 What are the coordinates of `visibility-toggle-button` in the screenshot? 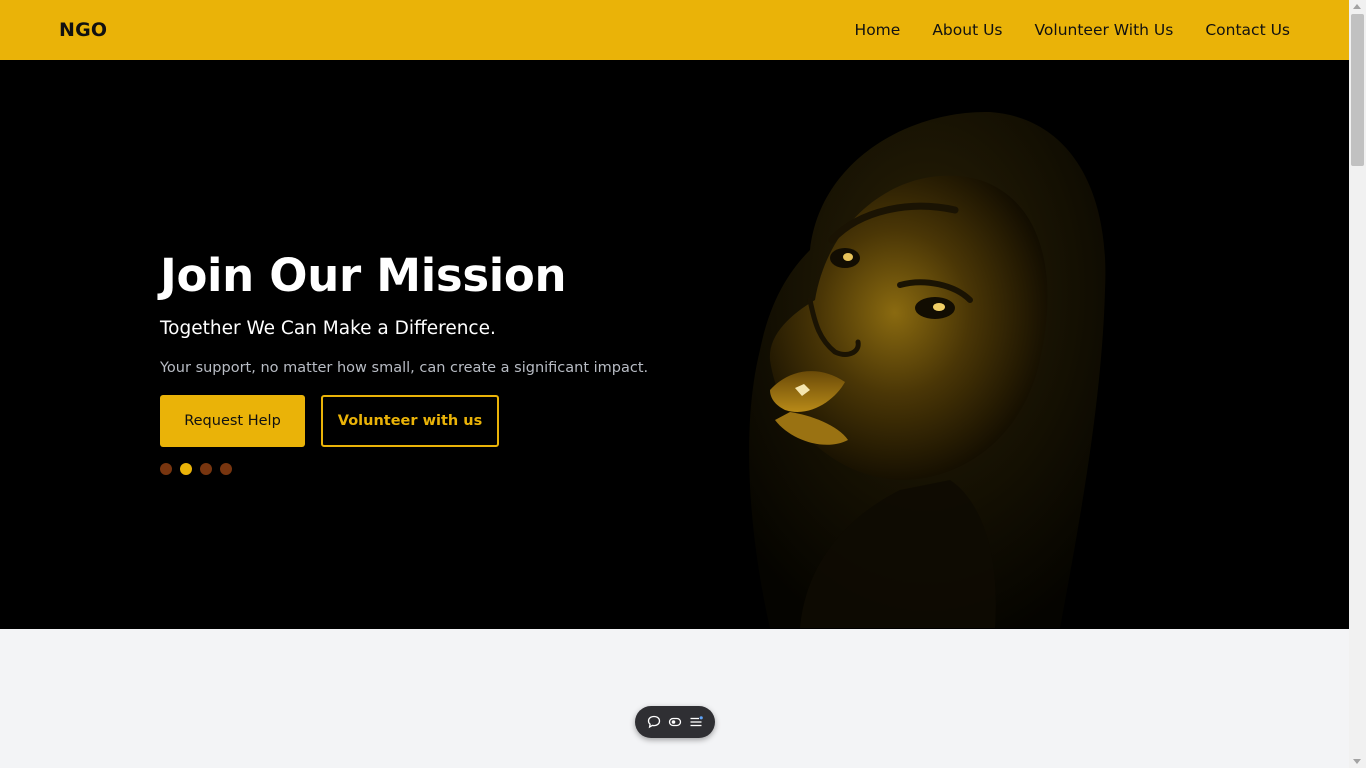 It's located at (675, 722).